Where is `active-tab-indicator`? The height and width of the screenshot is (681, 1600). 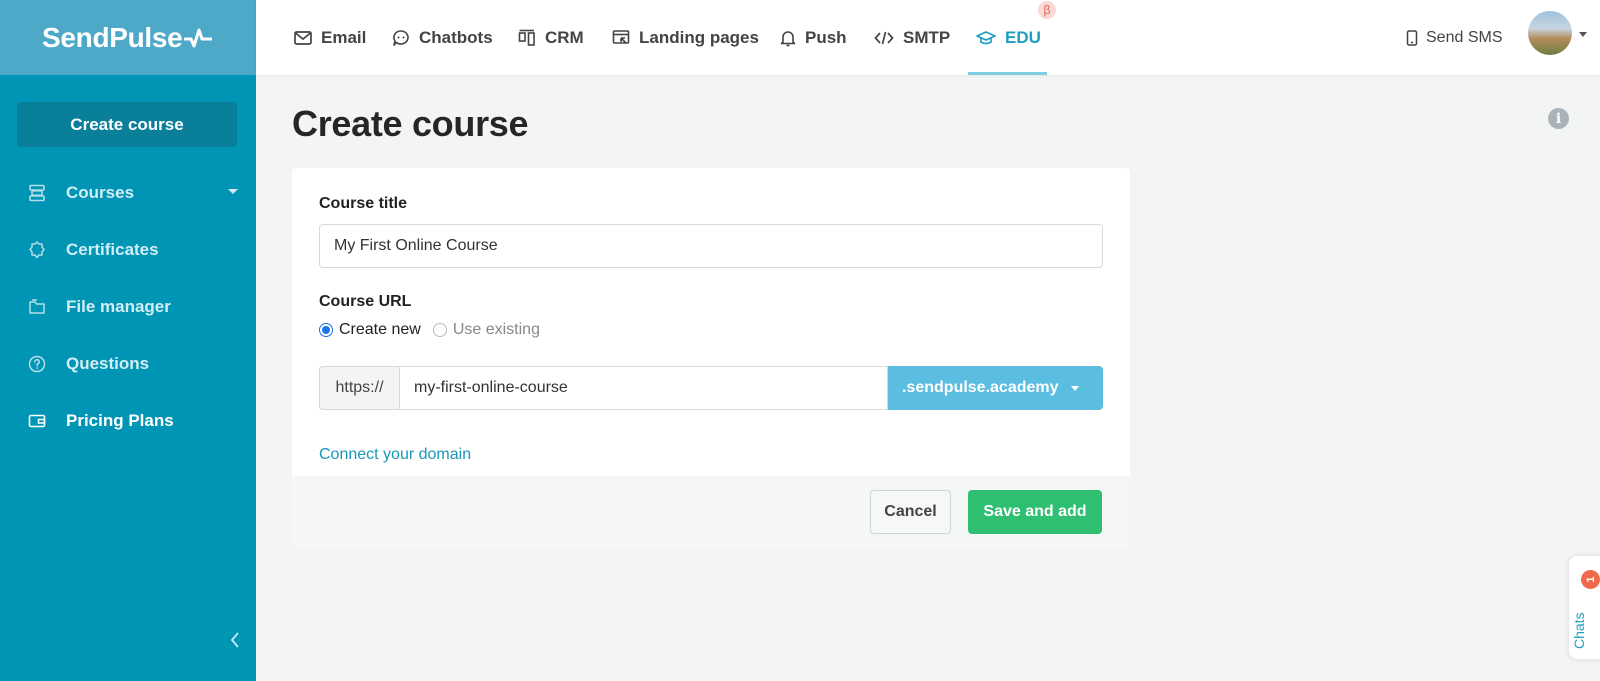
active-tab-indicator is located at coordinates (1007, 73).